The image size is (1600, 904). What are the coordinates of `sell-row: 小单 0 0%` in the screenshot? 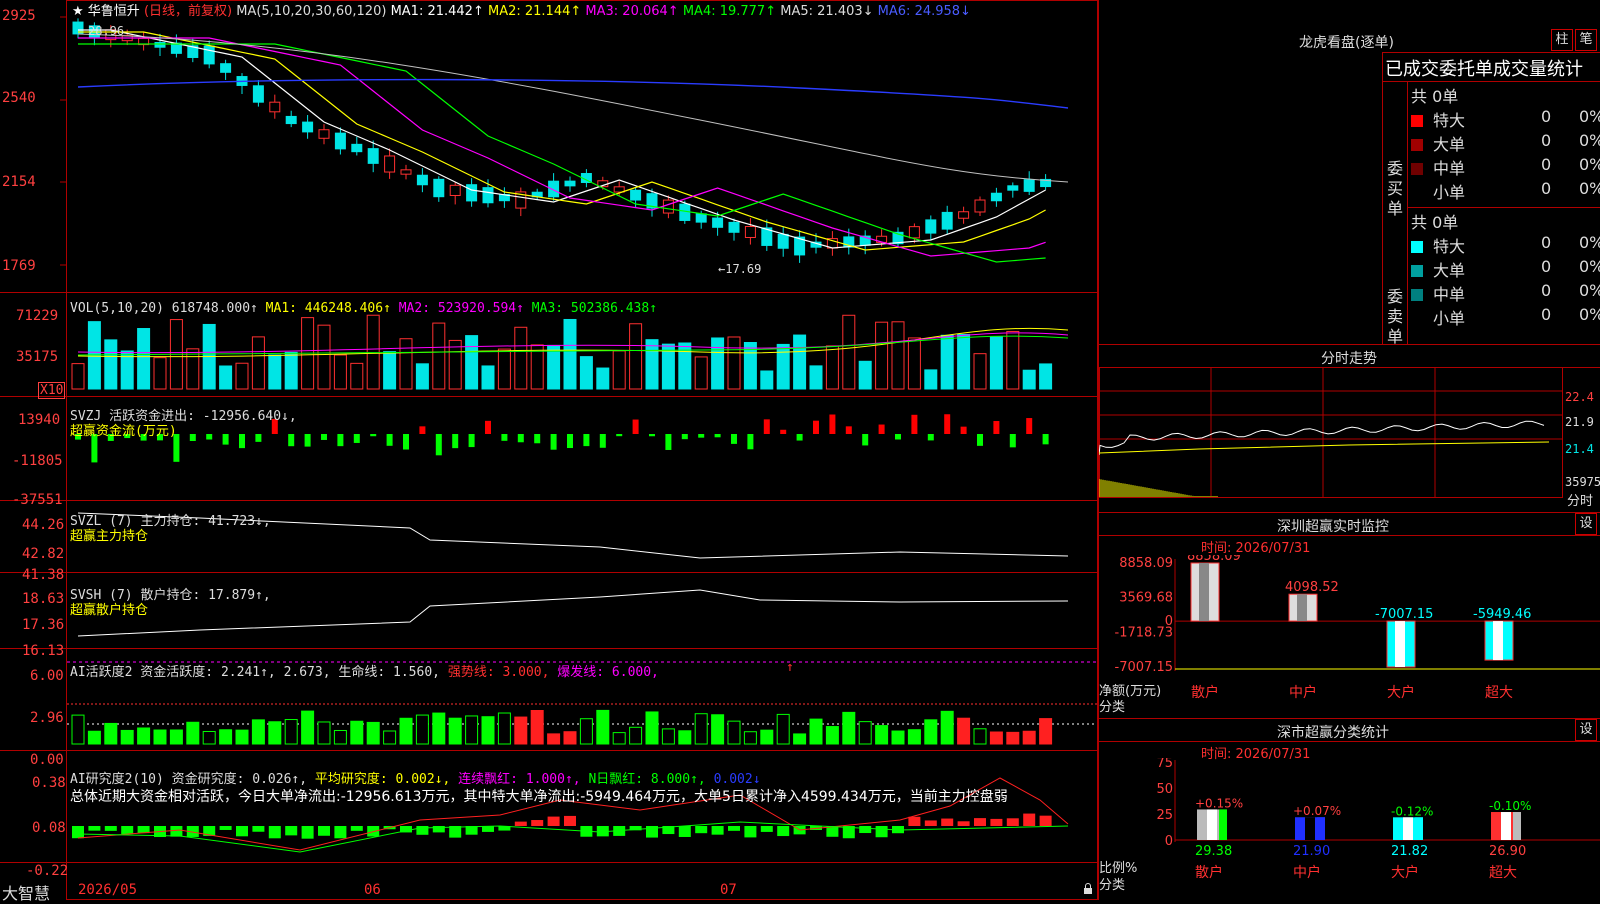 It's located at (1505, 317).